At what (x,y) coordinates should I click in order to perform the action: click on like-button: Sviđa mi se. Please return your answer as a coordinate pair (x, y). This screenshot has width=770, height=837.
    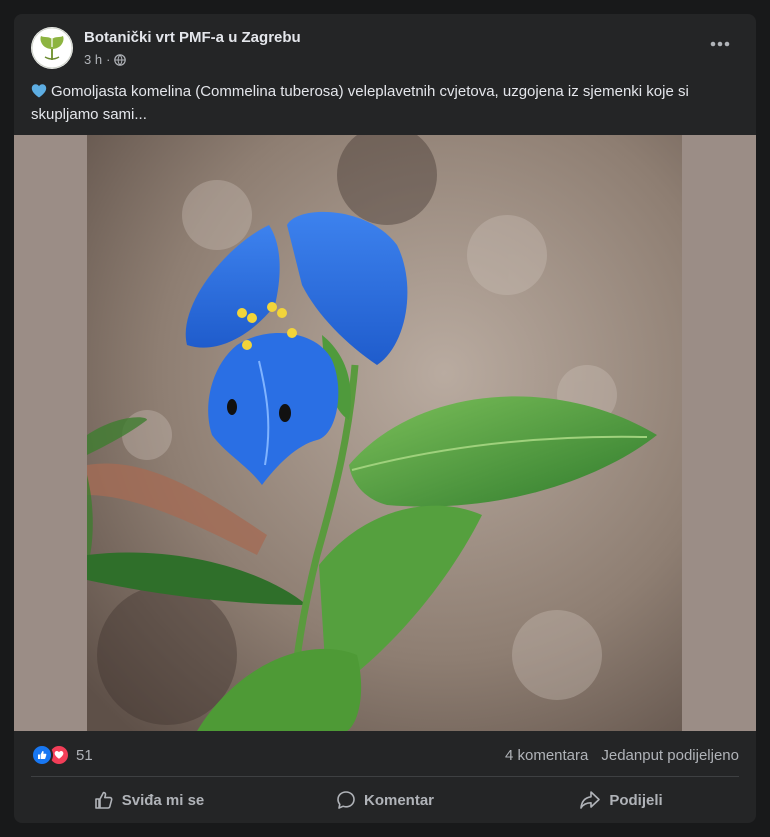
    Looking at the image, I should click on (149, 800).